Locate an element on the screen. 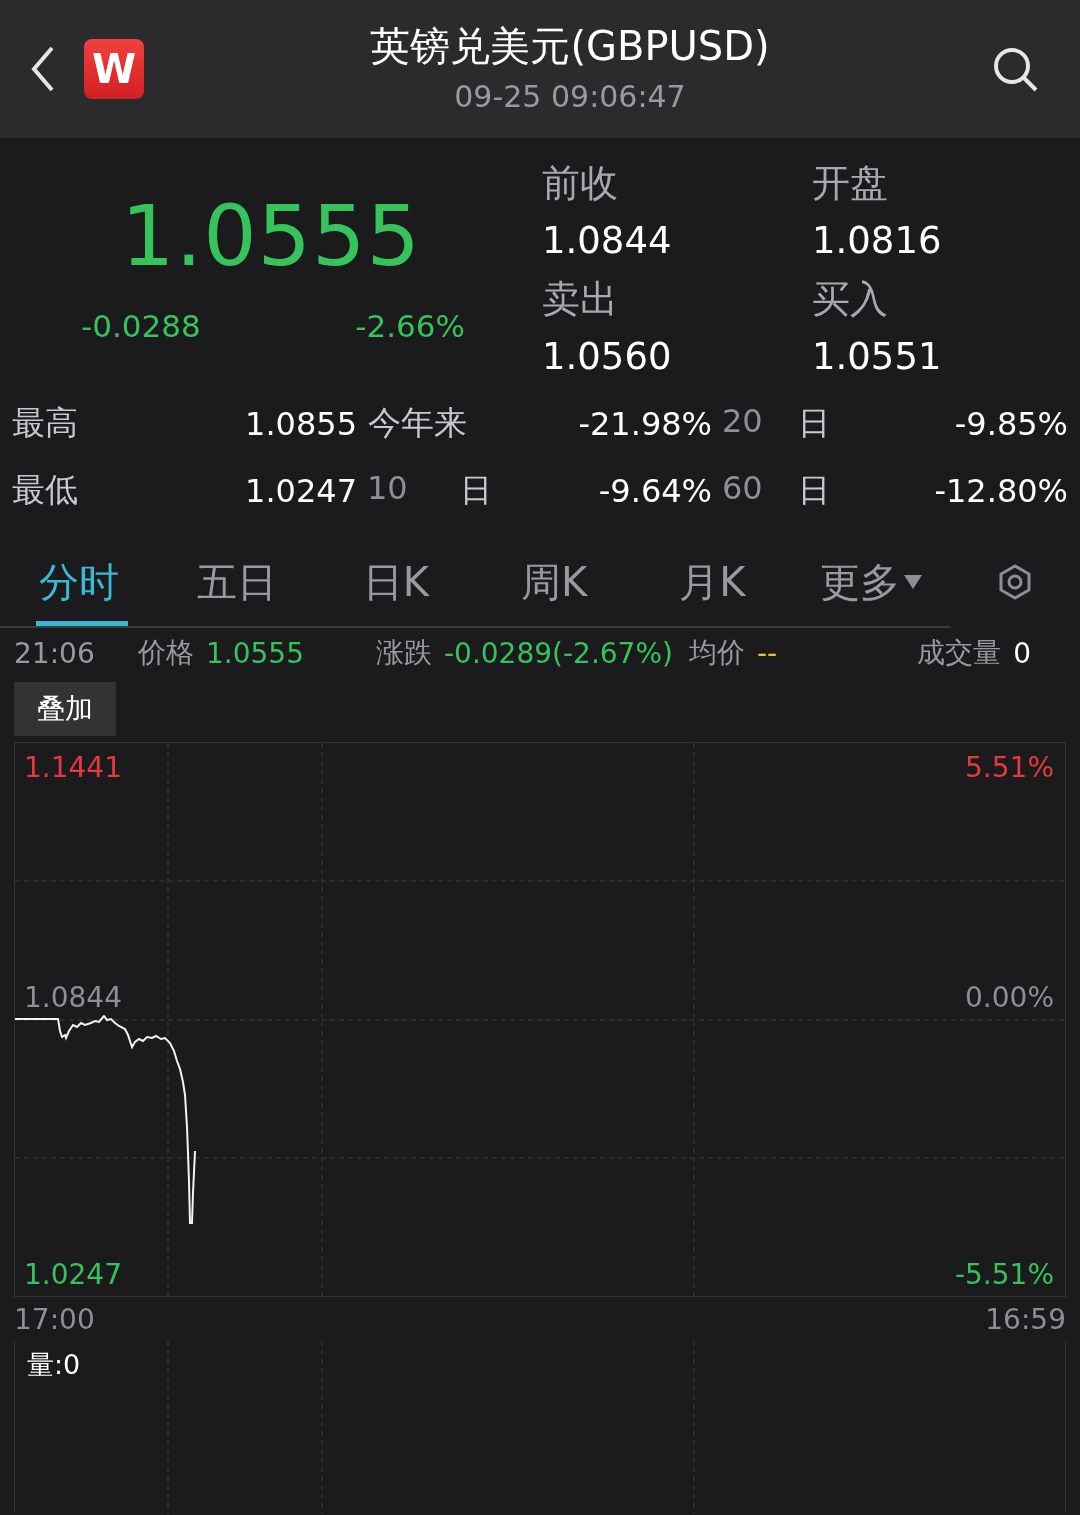 Image resolution: width=1080 pixels, height=1515 pixels. info-value: -0.0289(-2.67%) is located at coordinates (558, 653).